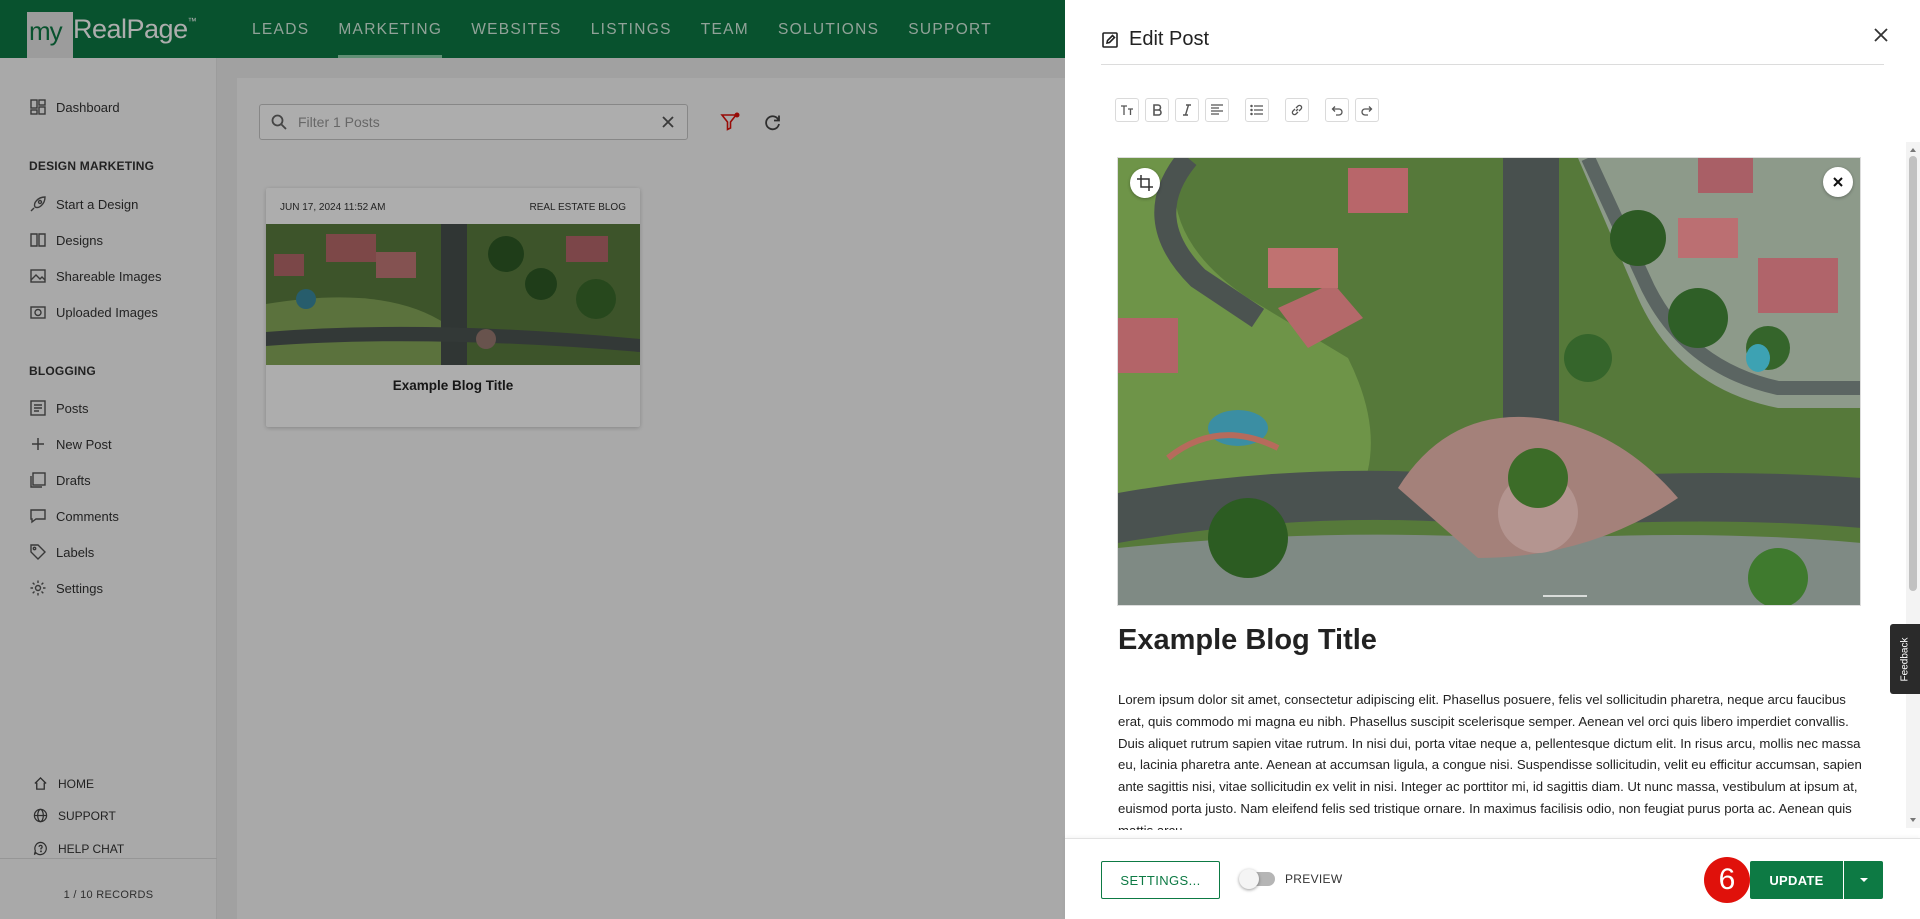 This screenshot has height=919, width=1920. Describe the element at coordinates (1913, 150) in the screenshot. I see `scroll-up-icon` at that location.